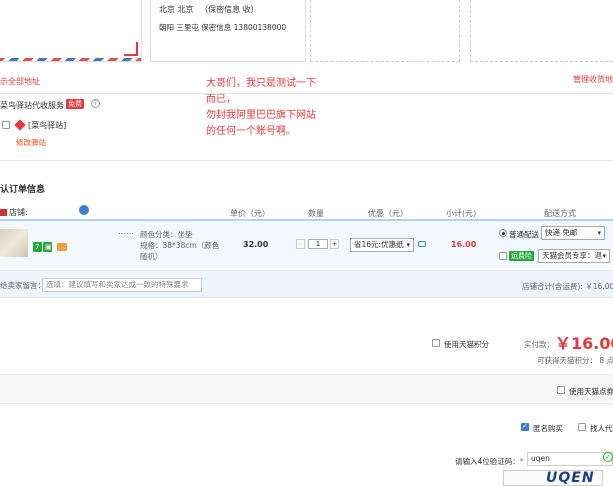 The image size is (613, 486). I want to click on use-coupon-checkbox, so click(561, 390).